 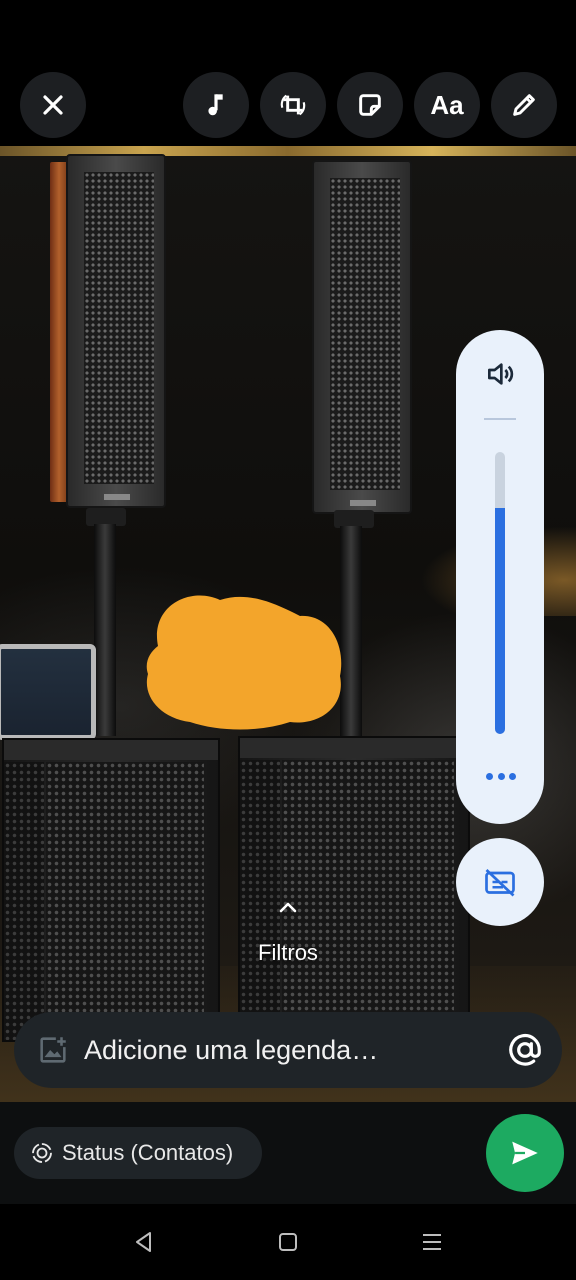 What do you see at coordinates (500, 419) in the screenshot?
I see `divider` at bounding box center [500, 419].